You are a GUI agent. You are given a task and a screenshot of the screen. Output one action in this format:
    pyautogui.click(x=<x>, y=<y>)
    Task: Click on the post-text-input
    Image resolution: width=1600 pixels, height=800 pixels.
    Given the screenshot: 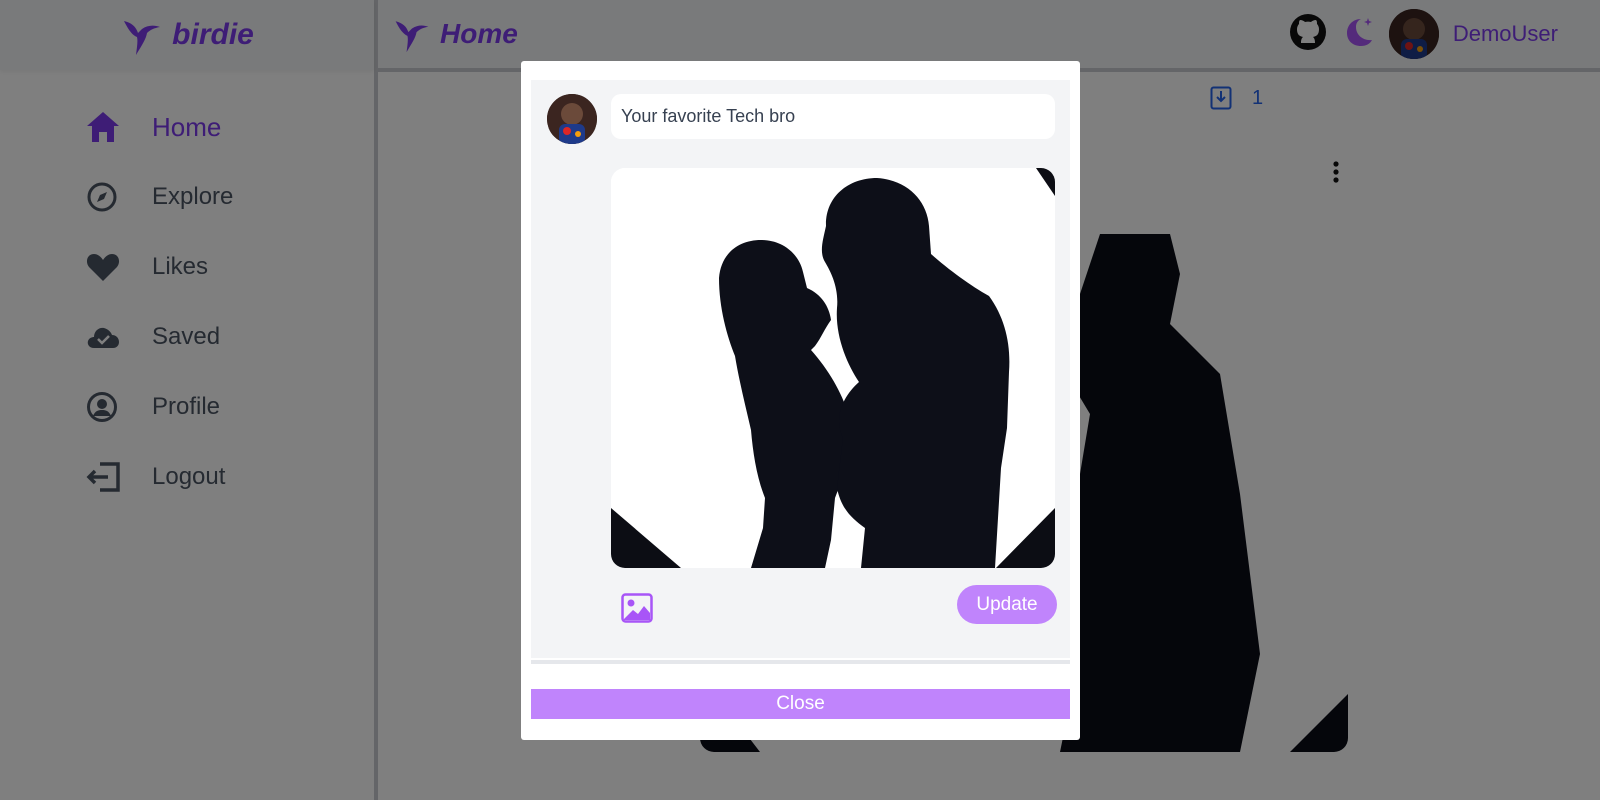 What is the action you would take?
    pyautogui.click(x=833, y=116)
    